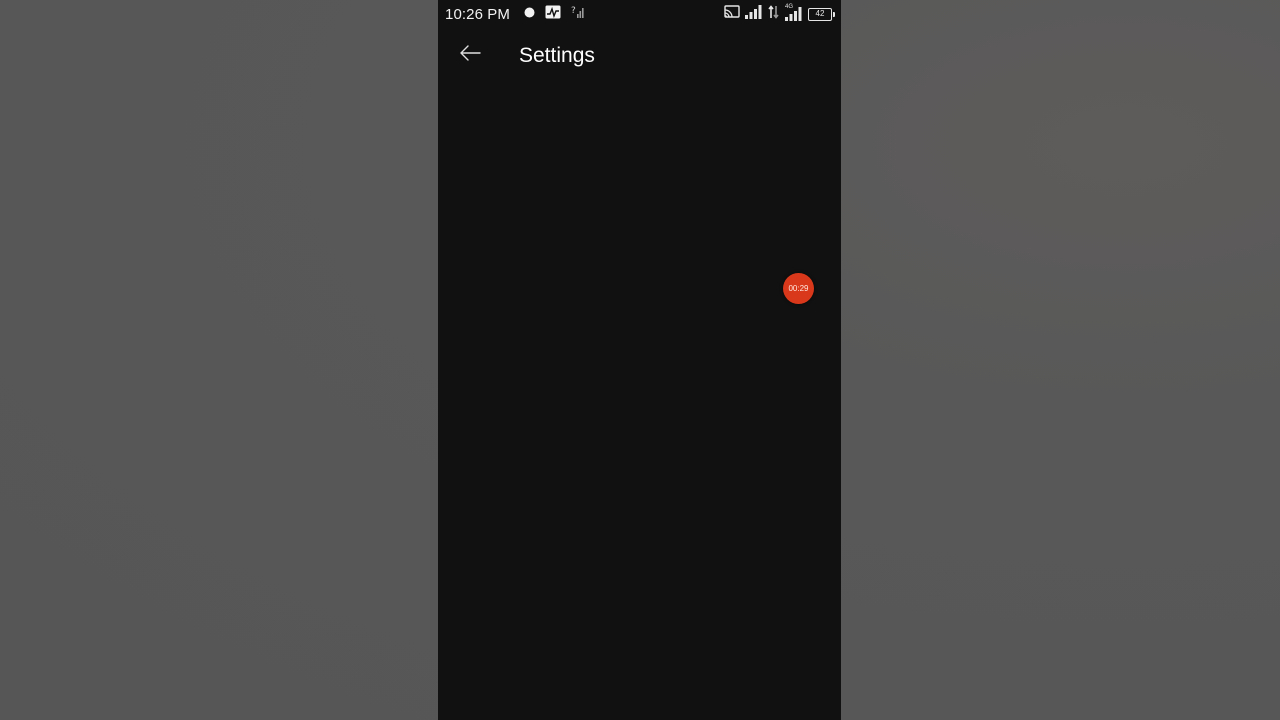 This screenshot has height=720, width=1280. Describe the element at coordinates (529, 14) in the screenshot. I see `recording-dot-icon` at that location.